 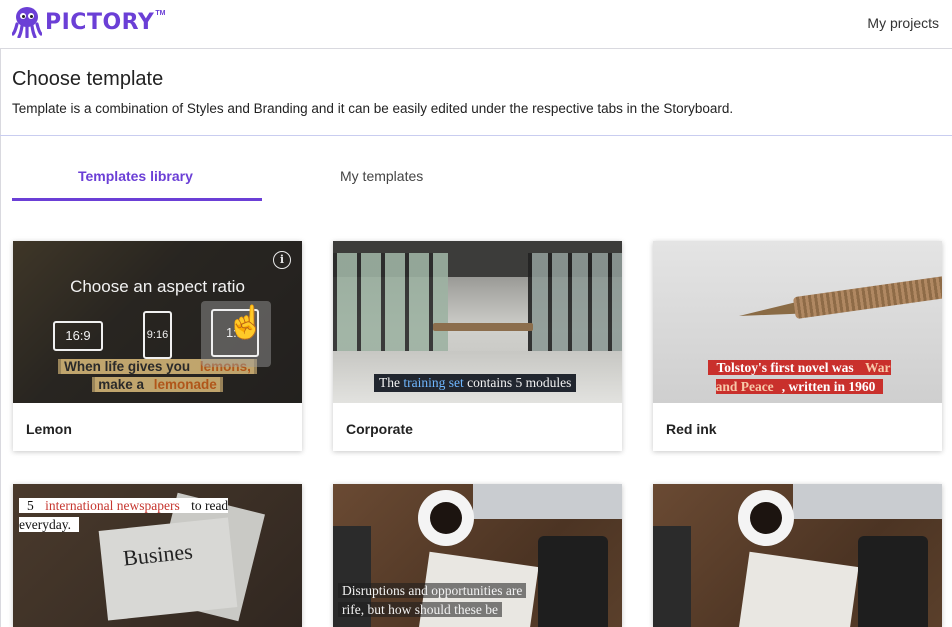 What do you see at coordinates (477, 322) in the screenshot?
I see `template-thumbnail: The training set contains 5 modules` at bounding box center [477, 322].